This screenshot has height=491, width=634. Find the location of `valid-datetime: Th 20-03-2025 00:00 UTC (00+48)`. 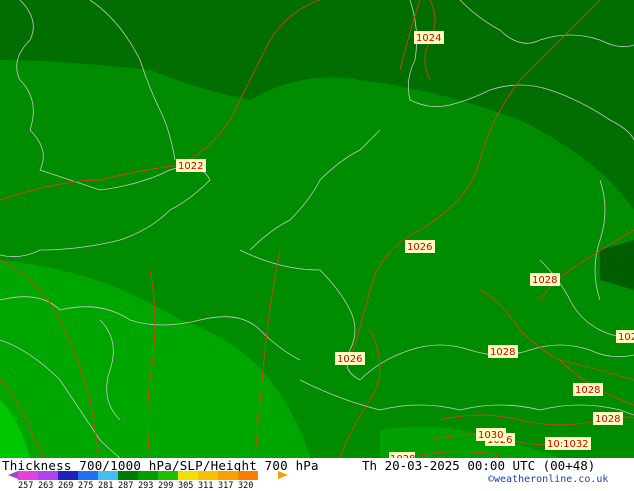

valid-datetime: Th 20-03-2025 00:00 UTC (00+48) is located at coordinates (479, 465).